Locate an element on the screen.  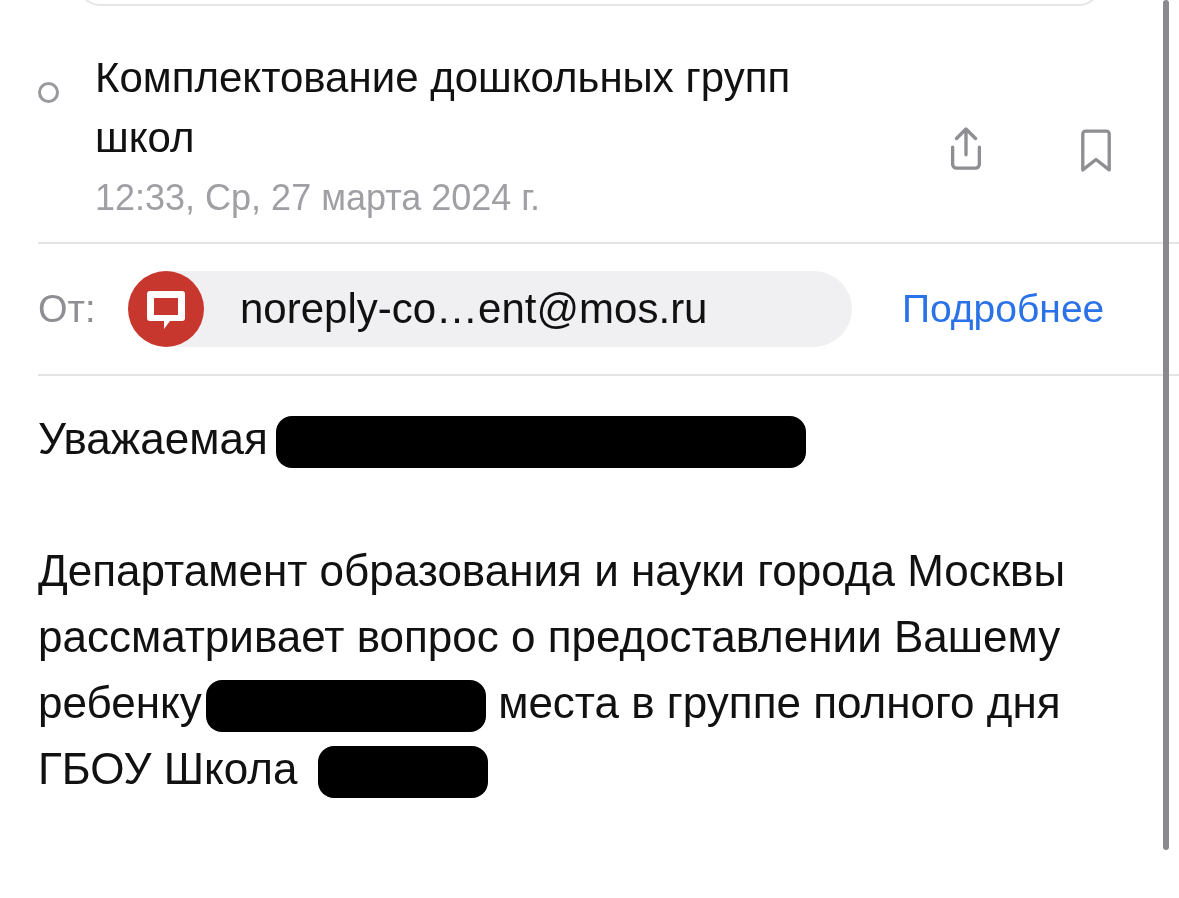
message-subject: Комплектование дошкольных групп школ is located at coordinates (443, 108).